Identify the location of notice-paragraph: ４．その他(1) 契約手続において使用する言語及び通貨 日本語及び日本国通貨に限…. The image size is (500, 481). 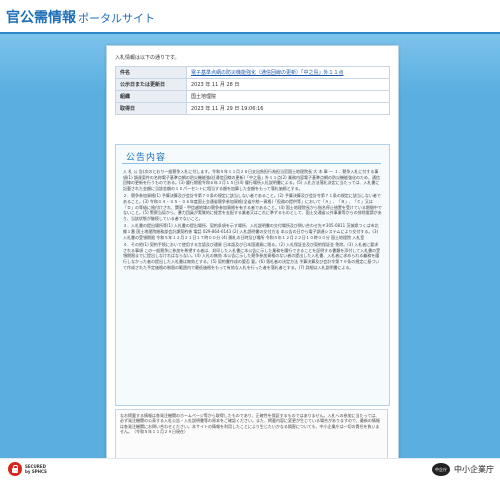
(252, 256).